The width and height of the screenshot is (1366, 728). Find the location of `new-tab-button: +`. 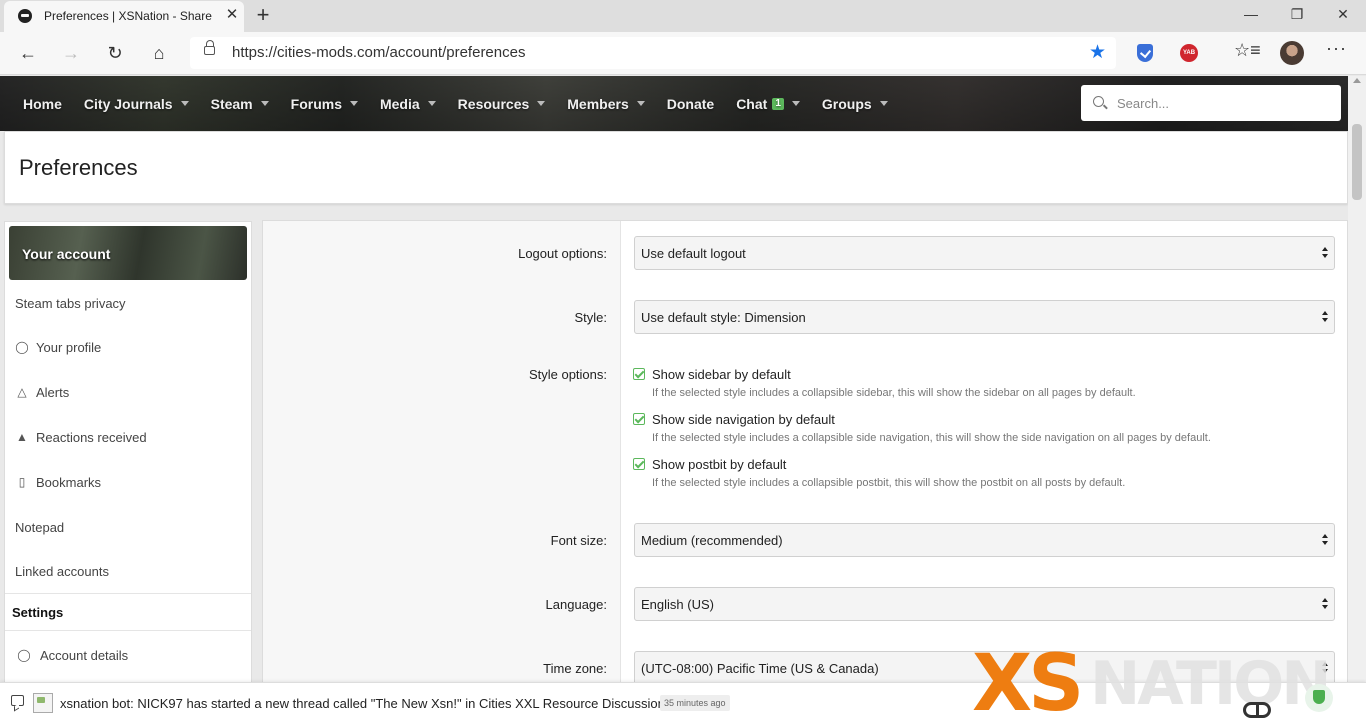

new-tab-button: + is located at coordinates (263, 15).